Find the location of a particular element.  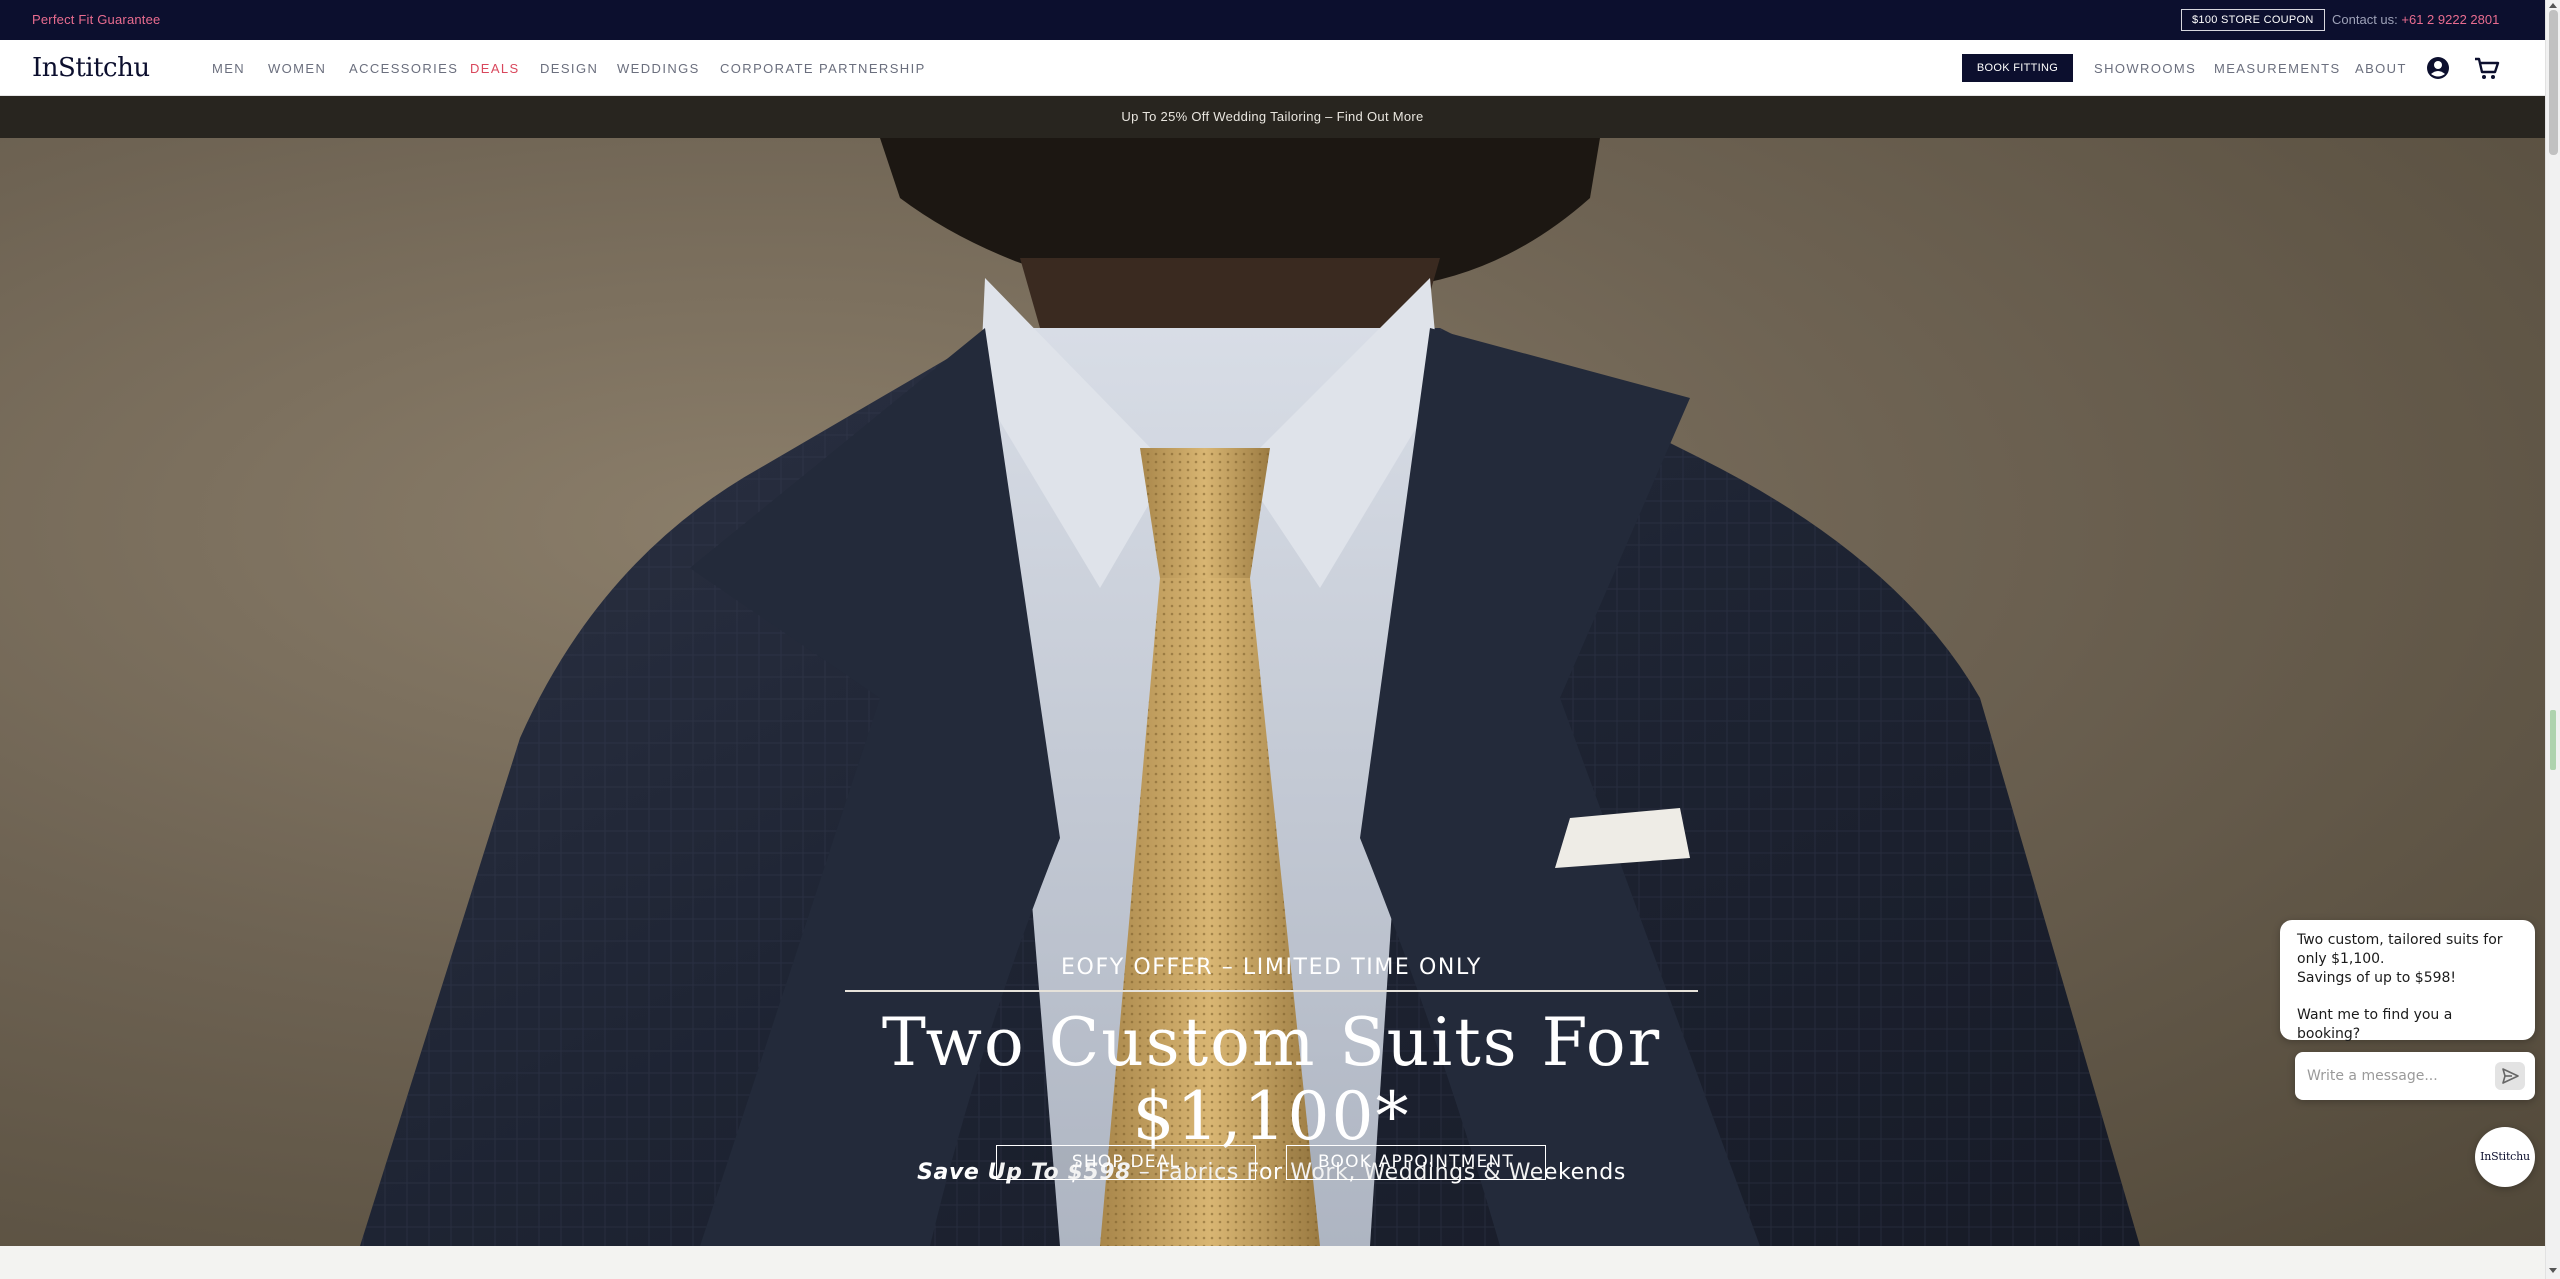

site-logo: InStitchu is located at coordinates (91, 68).